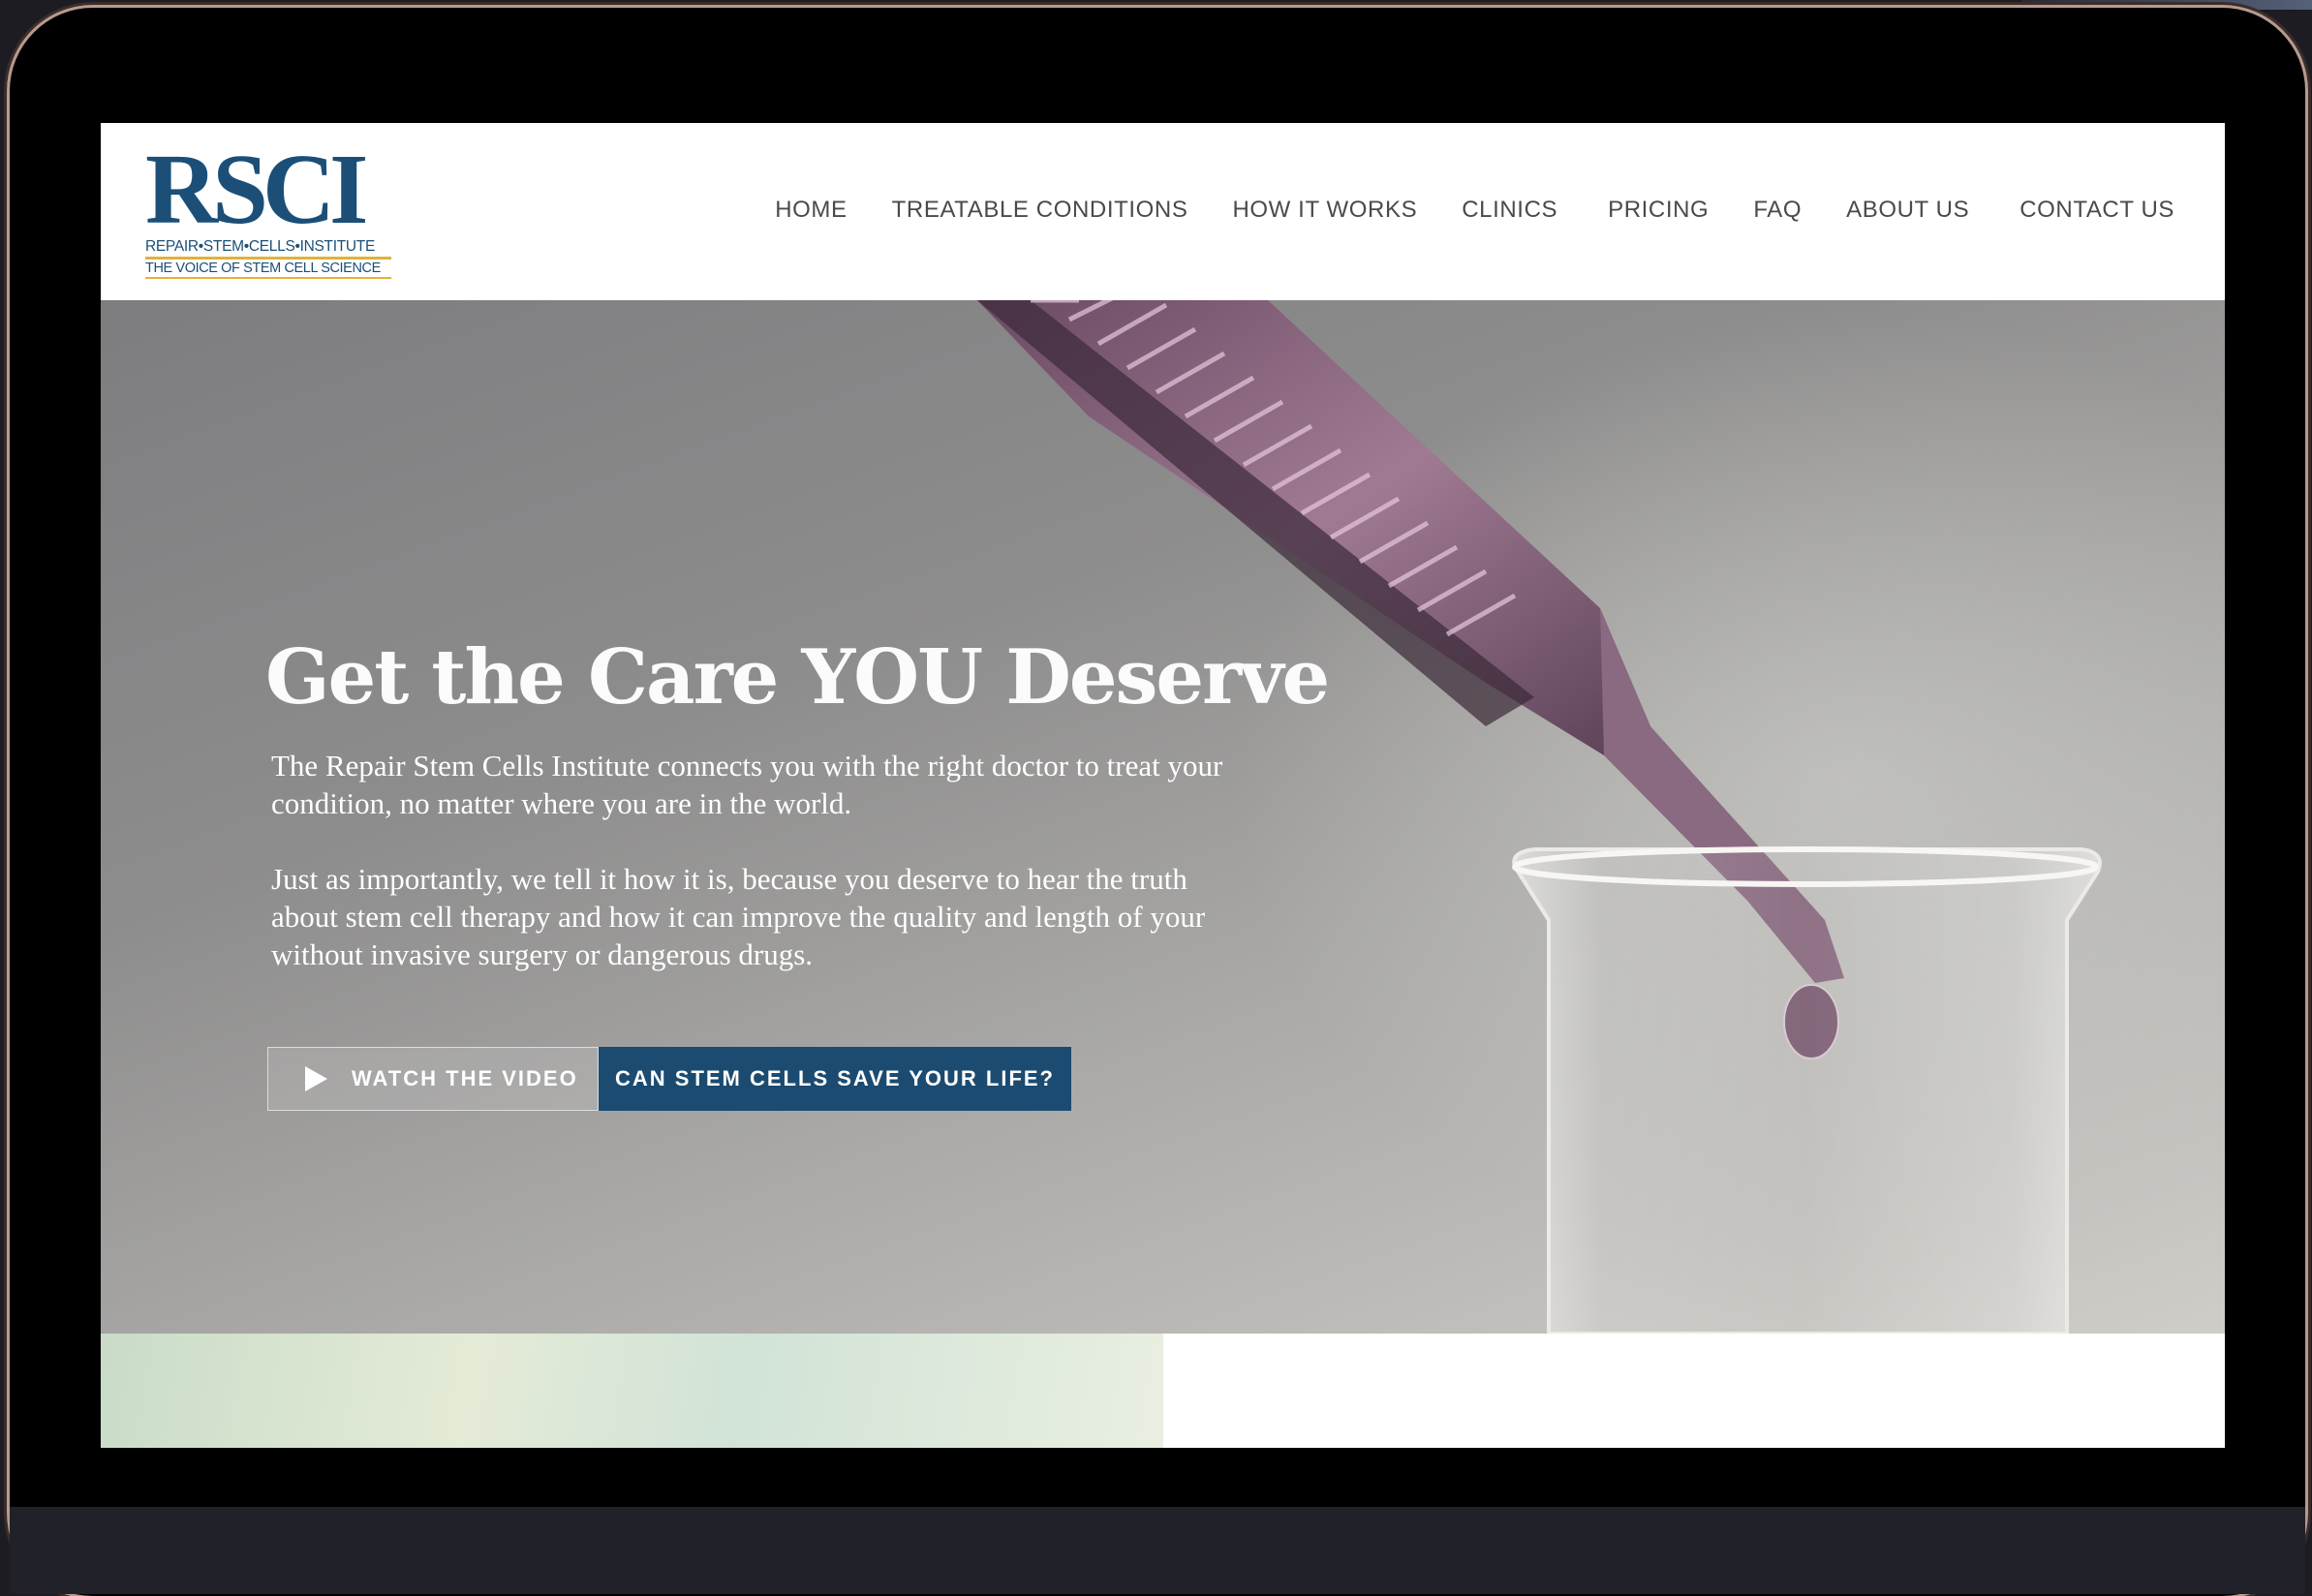 The width and height of the screenshot is (2312, 1596). I want to click on hero-title: Get the Care YOU Deserve, so click(797, 677).